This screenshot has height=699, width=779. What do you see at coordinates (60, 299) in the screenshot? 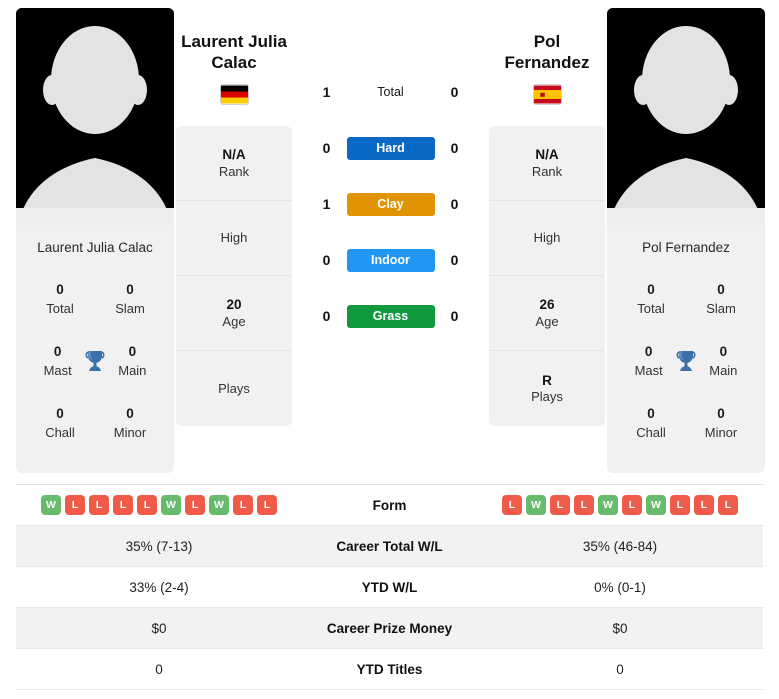
I see `left-stat-total: 0 Total` at bounding box center [60, 299].